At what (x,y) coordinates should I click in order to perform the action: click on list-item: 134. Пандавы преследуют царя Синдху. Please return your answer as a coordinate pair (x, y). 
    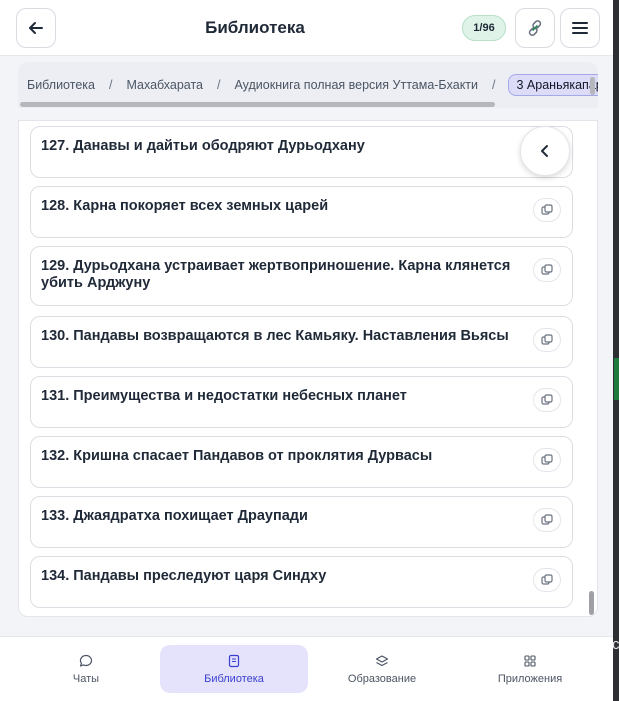
    Looking at the image, I should click on (301, 582).